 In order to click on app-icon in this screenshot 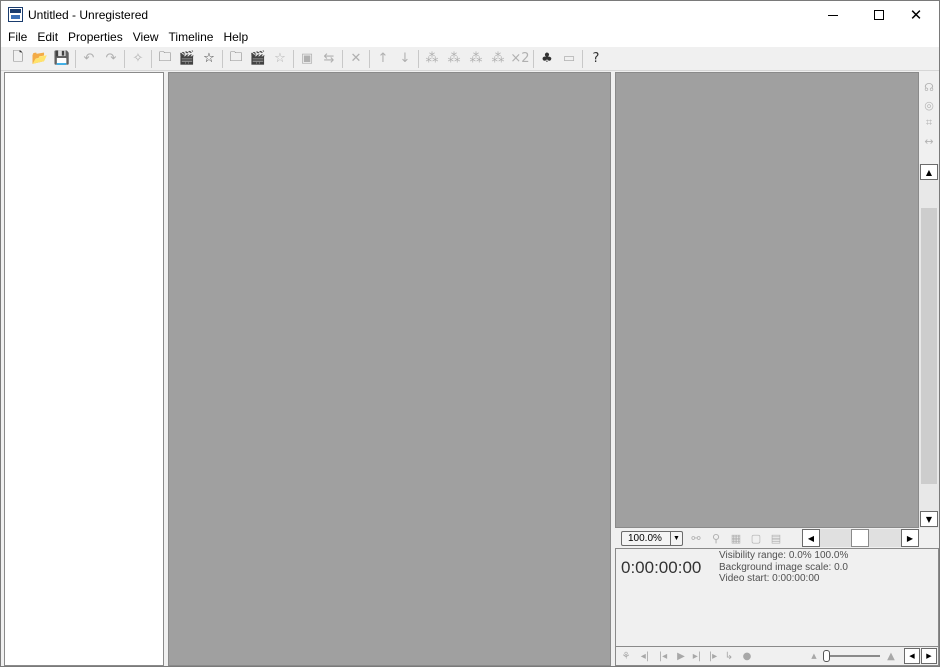, I will do `click(15, 14)`.